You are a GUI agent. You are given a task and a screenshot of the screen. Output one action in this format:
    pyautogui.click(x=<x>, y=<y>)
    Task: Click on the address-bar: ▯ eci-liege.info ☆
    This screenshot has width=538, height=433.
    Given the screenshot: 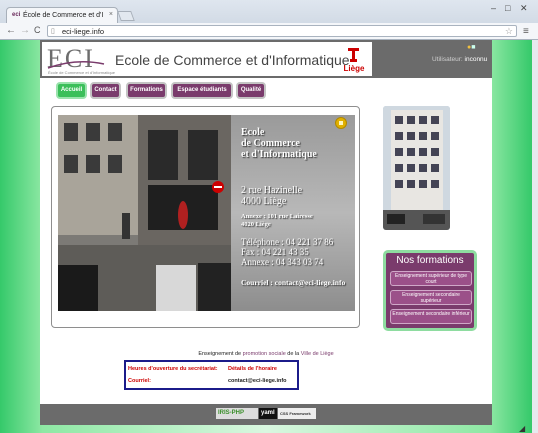 What is the action you would take?
    pyautogui.click(x=282, y=31)
    